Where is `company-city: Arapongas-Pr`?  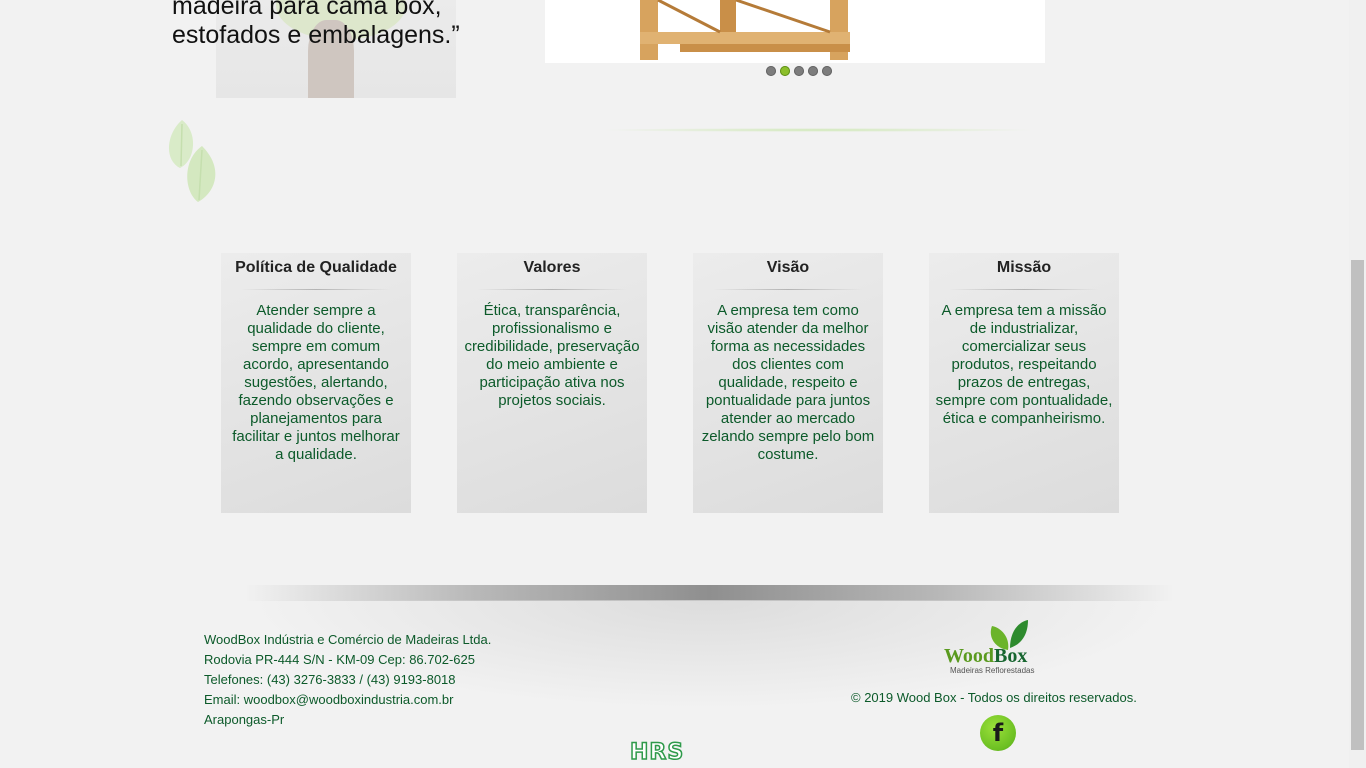 company-city: Arapongas-Pr is located at coordinates (244, 719).